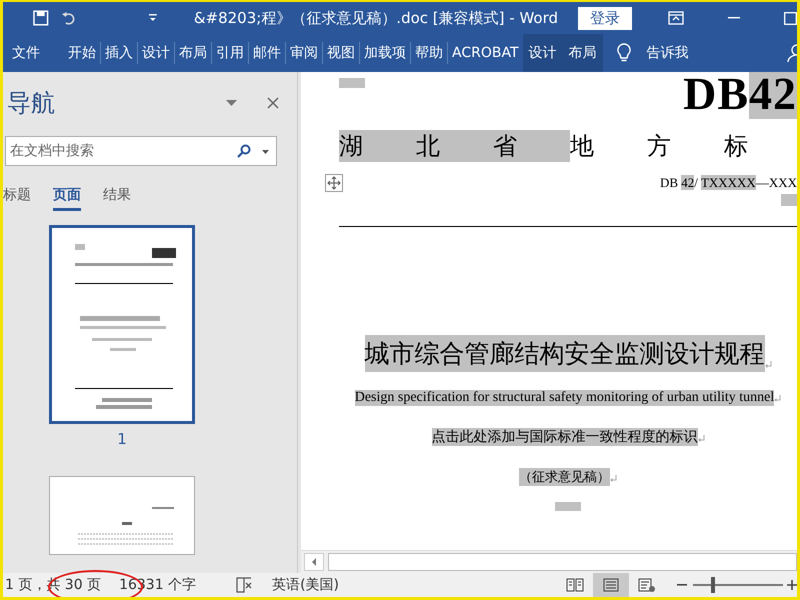  I want to click on language: 英语(美国), so click(306, 585).